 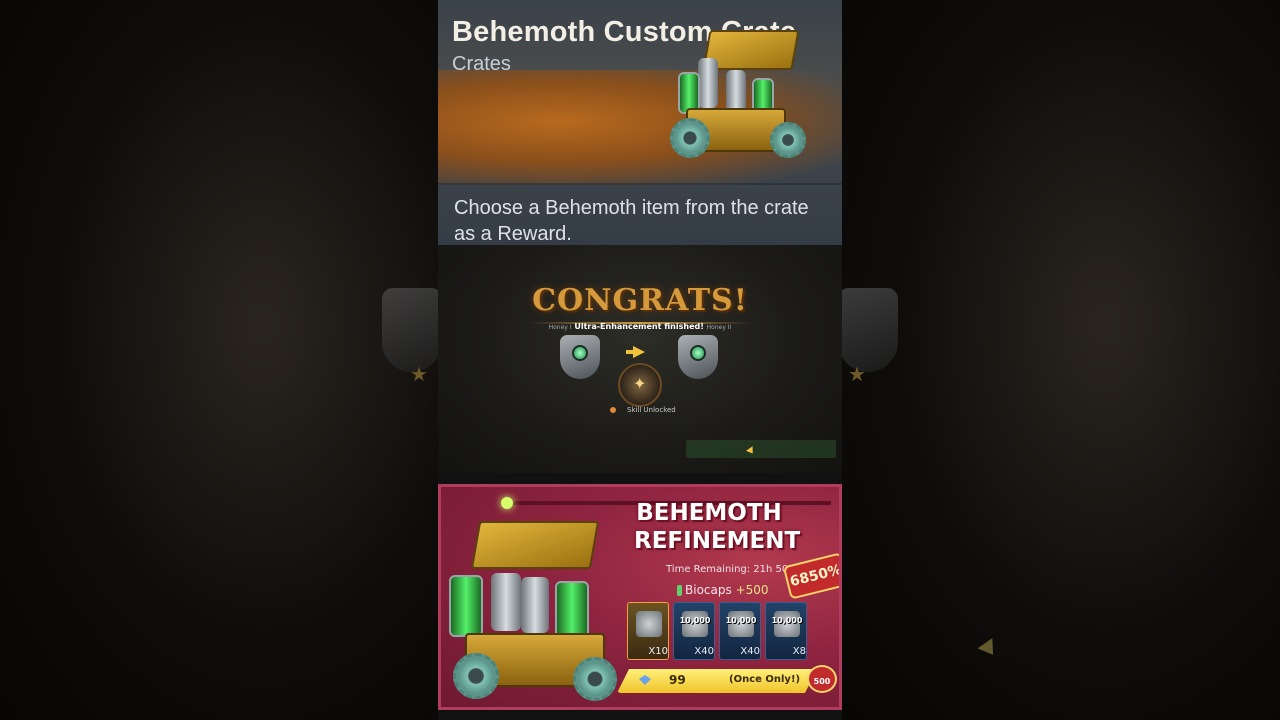 What do you see at coordinates (732, 569) in the screenshot?
I see `time-remaining: Time Remaining: 21h 50m` at bounding box center [732, 569].